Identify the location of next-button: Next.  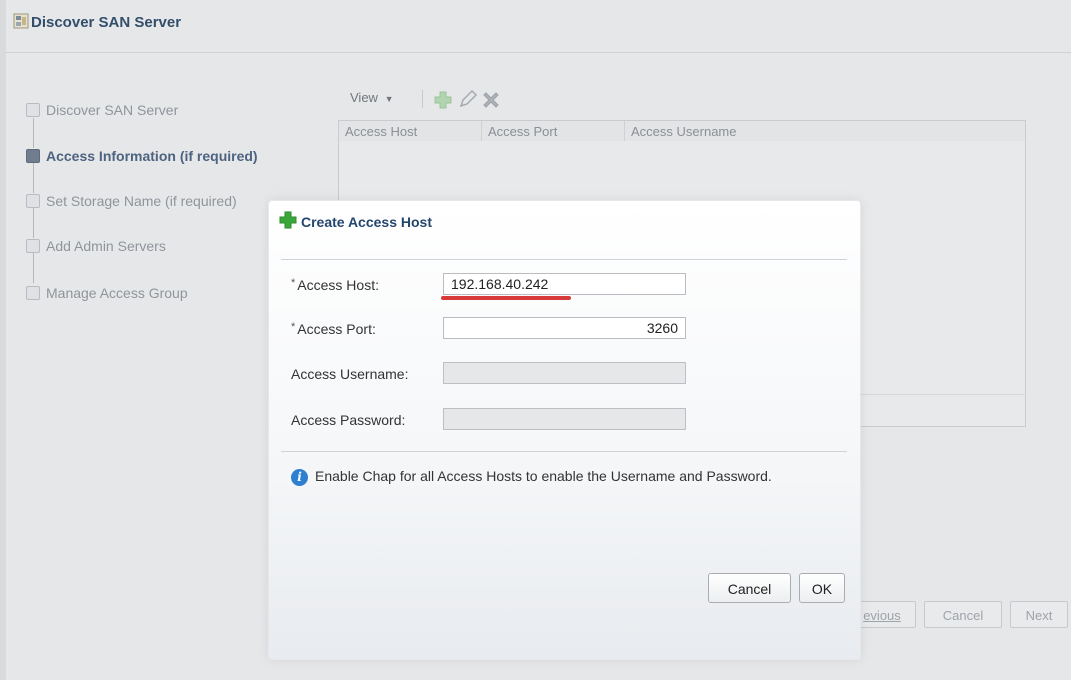
(1039, 614).